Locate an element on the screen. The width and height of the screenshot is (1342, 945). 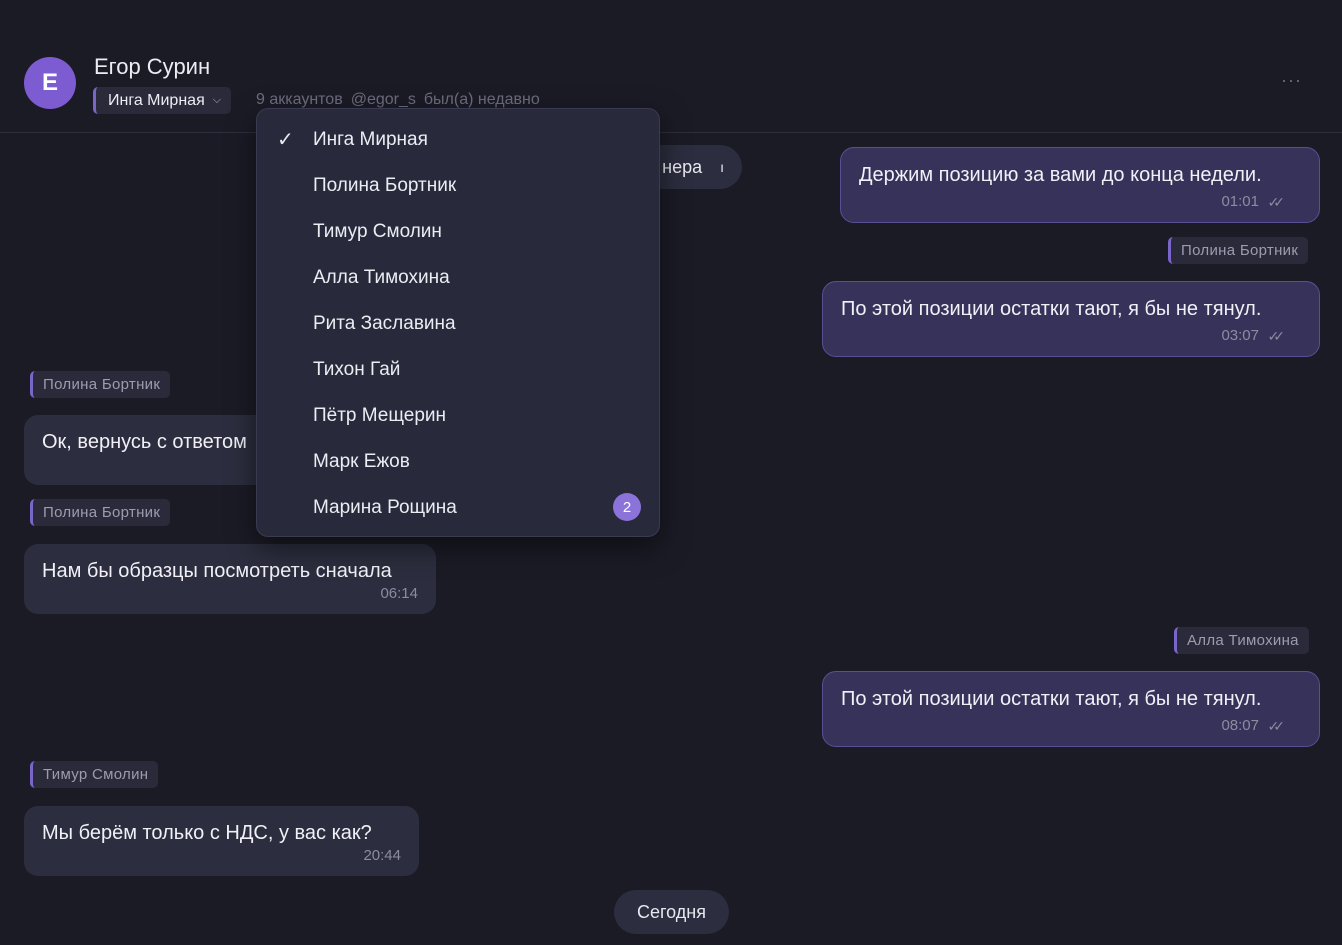
message-text: Мы берём только с НДС, у вас как? is located at coordinates (207, 833).